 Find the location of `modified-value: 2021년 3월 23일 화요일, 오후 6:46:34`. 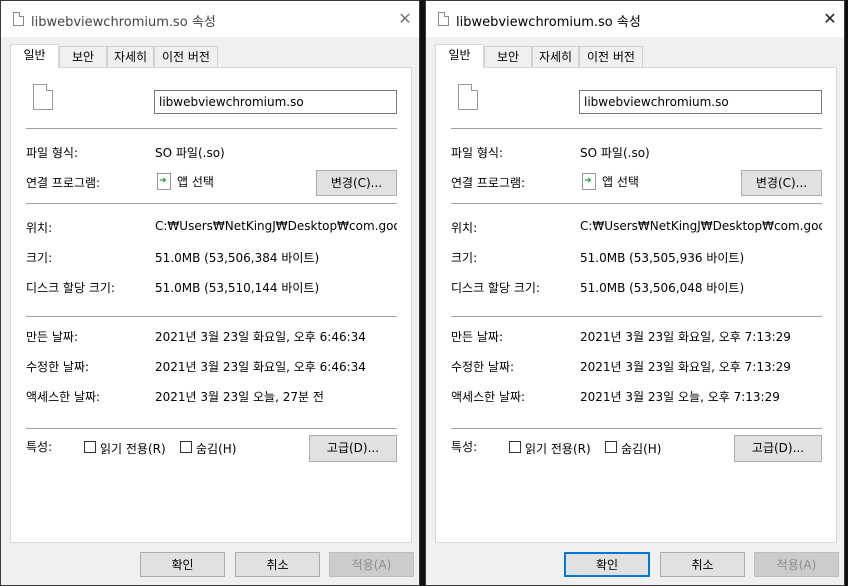

modified-value: 2021년 3월 23일 화요일, 오후 6:46:34 is located at coordinates (260, 367).